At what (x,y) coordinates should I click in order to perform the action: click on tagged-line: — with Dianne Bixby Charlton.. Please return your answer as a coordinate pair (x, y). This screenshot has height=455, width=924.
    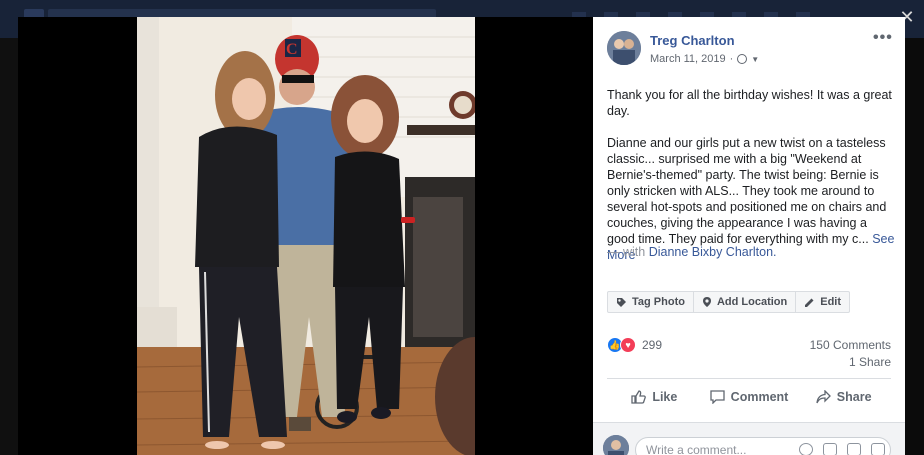
    Looking at the image, I should click on (692, 252).